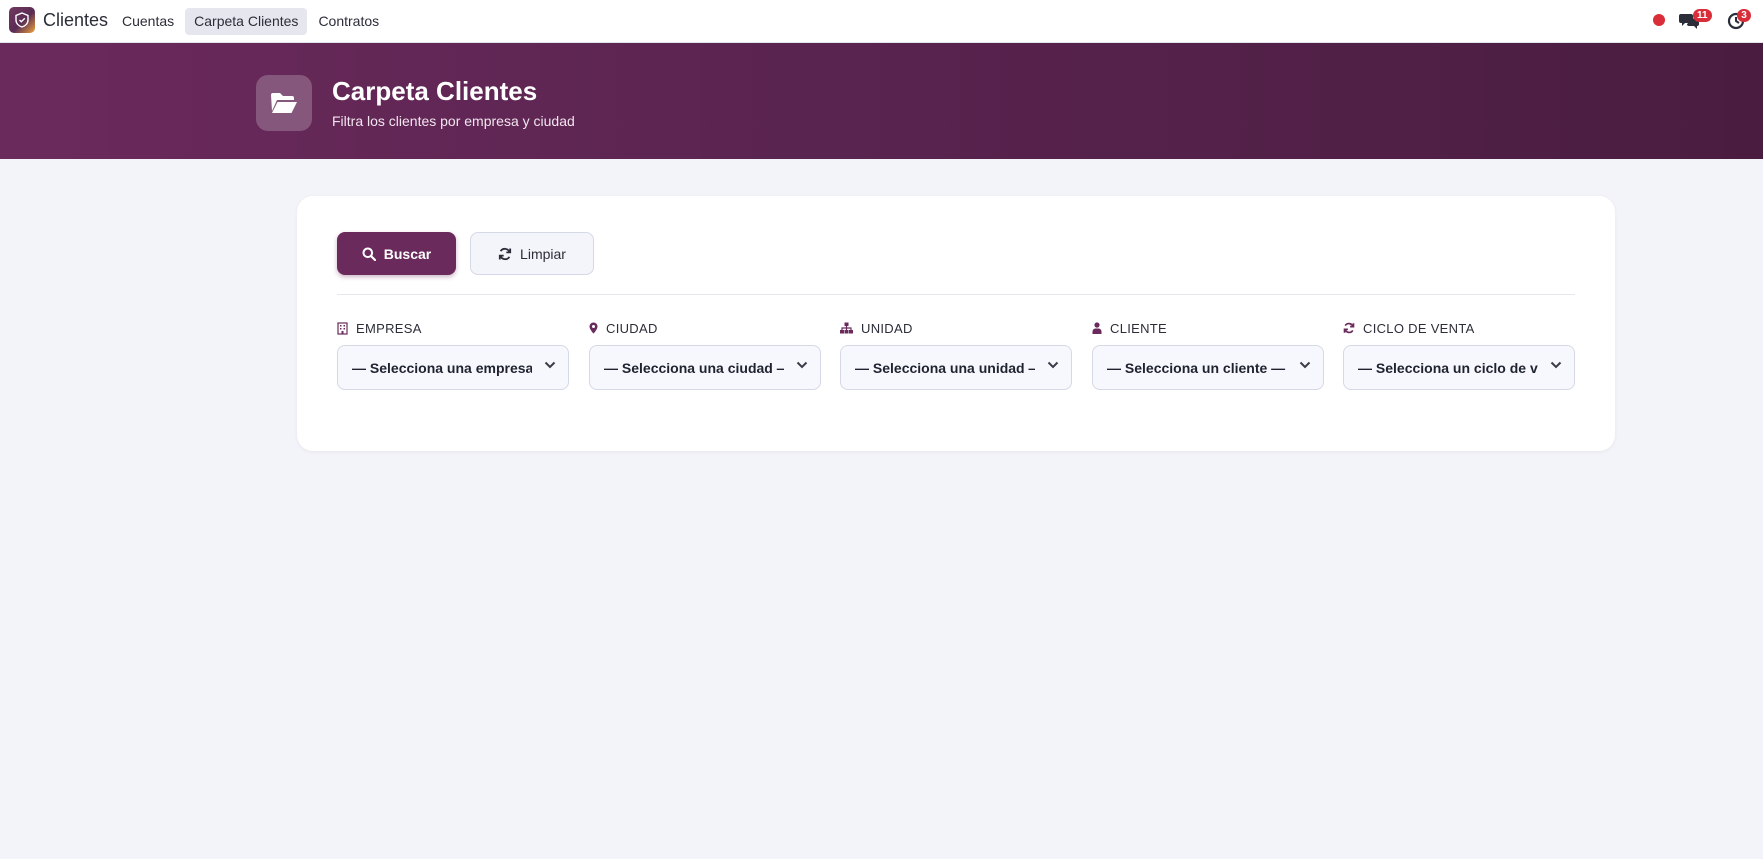 The width and height of the screenshot is (1763, 859). I want to click on cliente-select-value: — Selecciona un cliente —, so click(1196, 367).